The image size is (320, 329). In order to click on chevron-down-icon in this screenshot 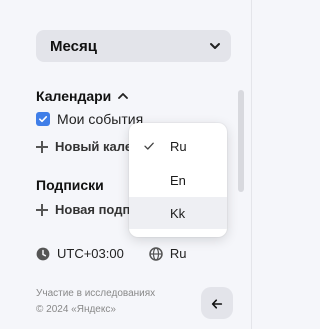, I will do `click(215, 46)`.